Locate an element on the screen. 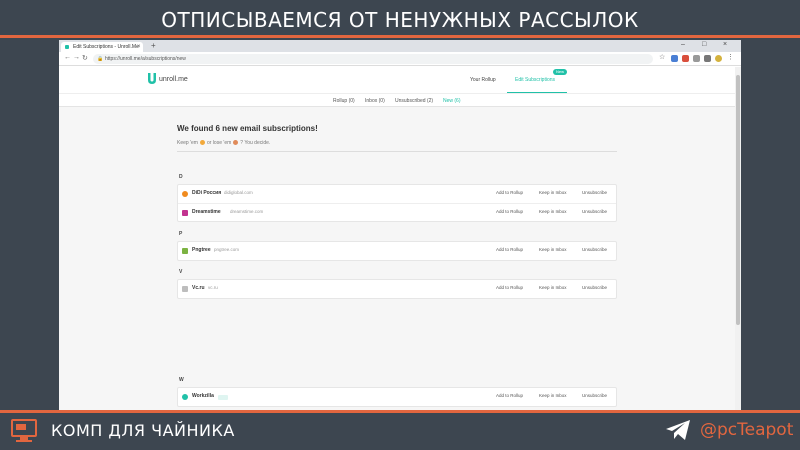  sender-name: DiDi Россия is located at coordinates (207, 193).